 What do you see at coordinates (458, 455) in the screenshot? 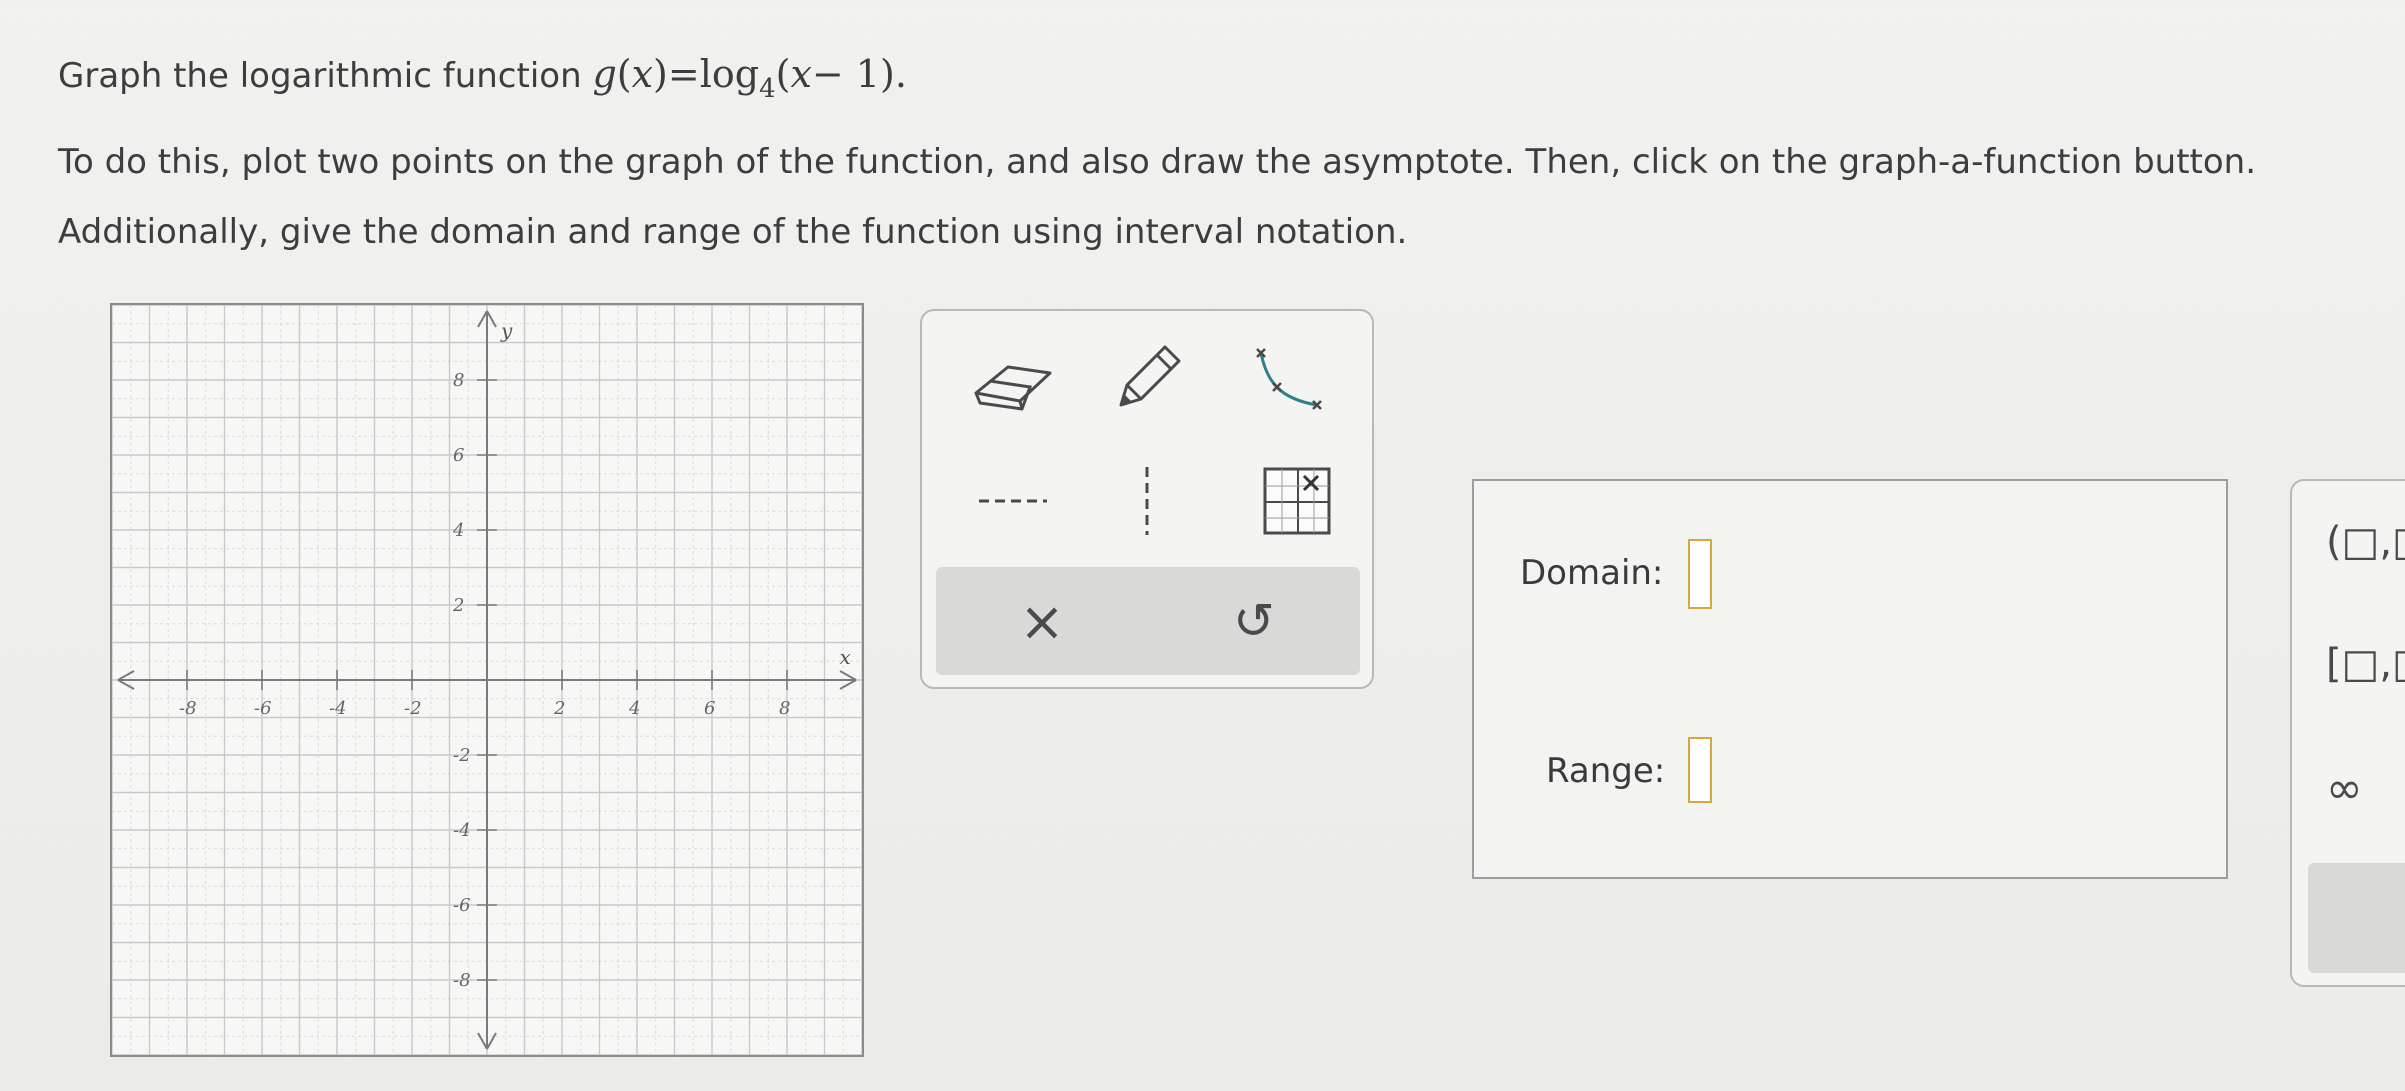
I see `y-tick-label: 6` at bounding box center [458, 455].